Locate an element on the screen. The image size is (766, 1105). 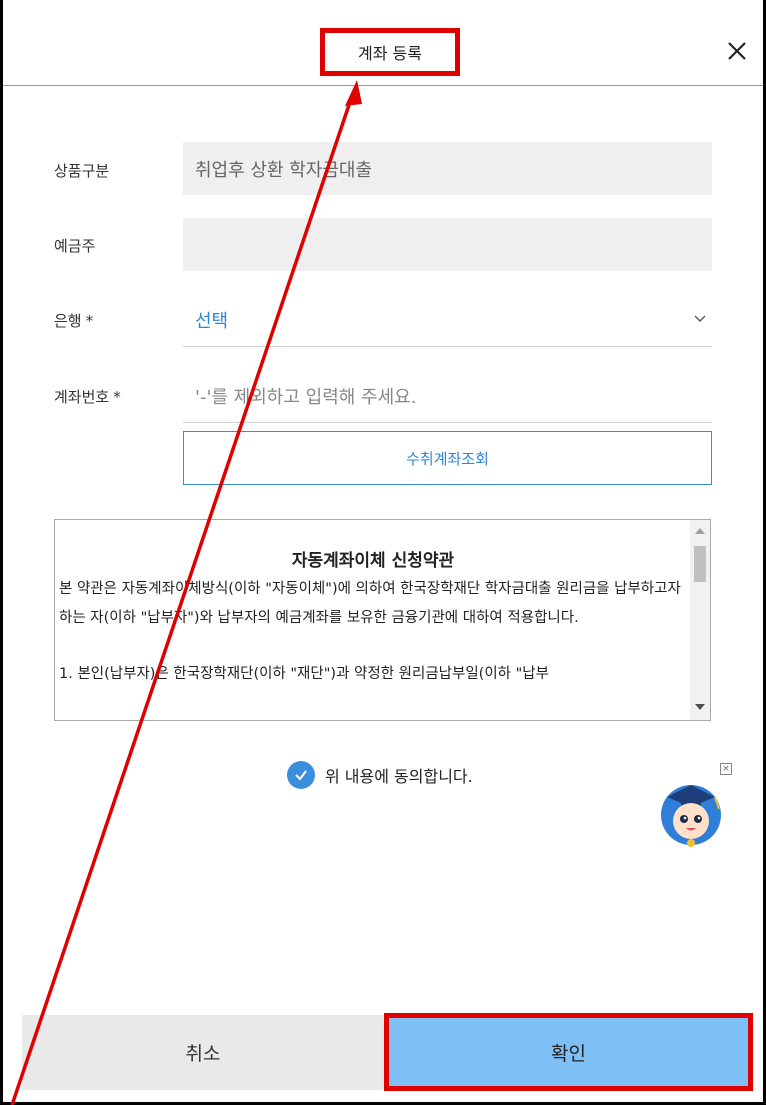
account-number-input: '-'를 제외하고 입력해 주세요. is located at coordinates (447, 396).